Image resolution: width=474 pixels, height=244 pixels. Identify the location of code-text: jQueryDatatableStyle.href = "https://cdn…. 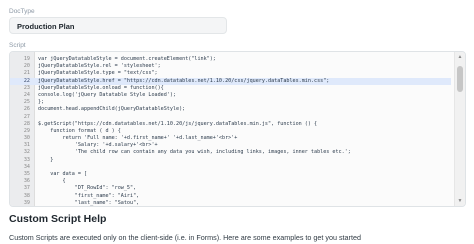
(184, 80).